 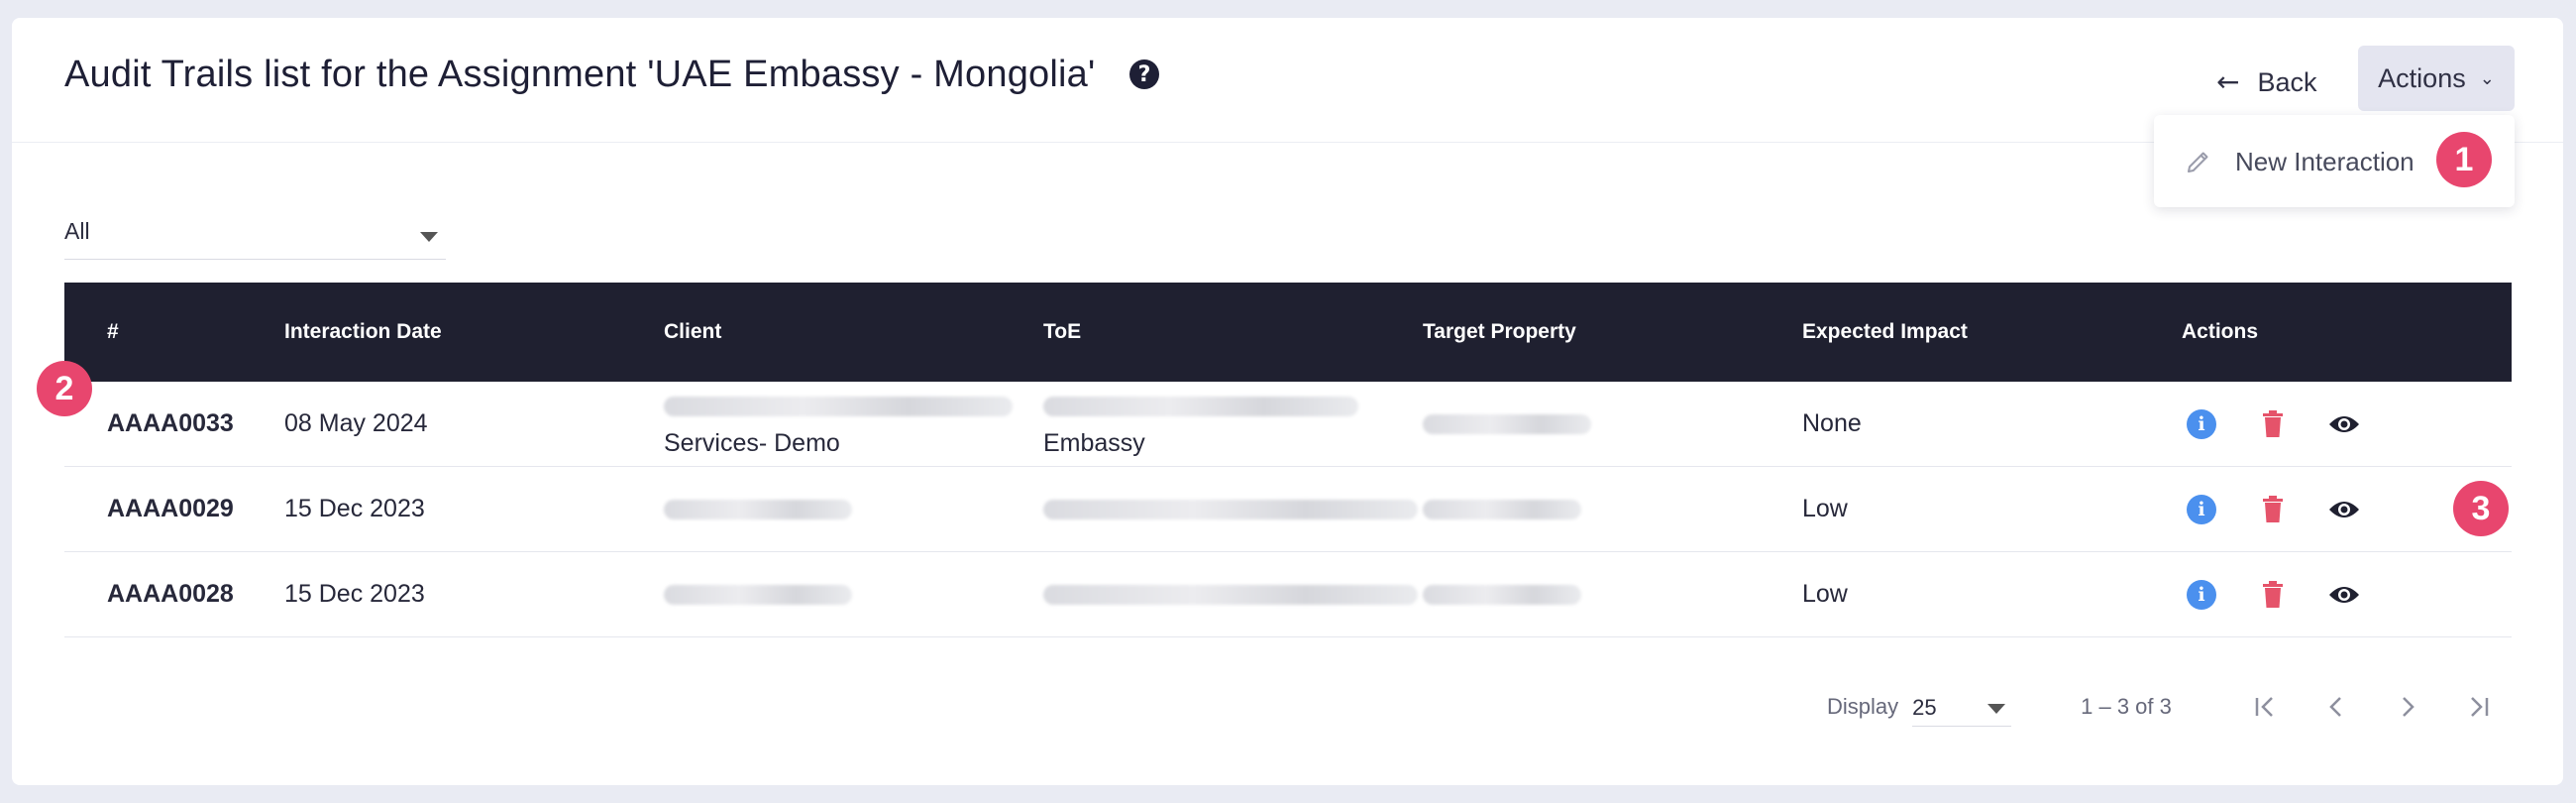 I want to click on new-interaction-menu-item: New Interaction, so click(x=2299, y=161).